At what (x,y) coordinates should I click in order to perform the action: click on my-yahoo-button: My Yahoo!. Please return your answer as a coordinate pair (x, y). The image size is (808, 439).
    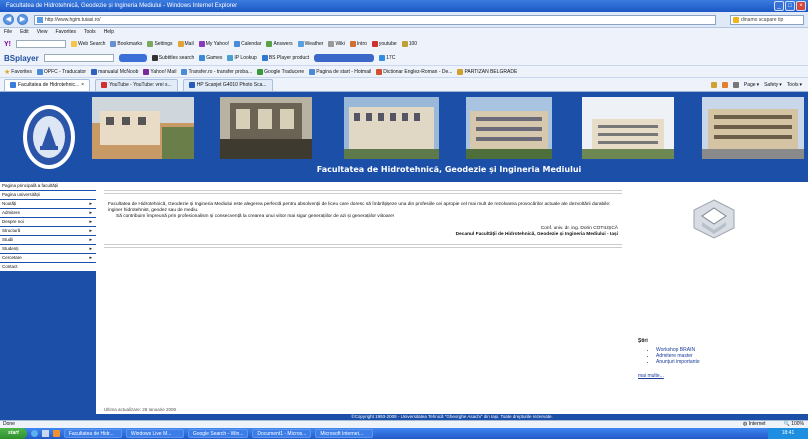
    Looking at the image, I should click on (213, 44).